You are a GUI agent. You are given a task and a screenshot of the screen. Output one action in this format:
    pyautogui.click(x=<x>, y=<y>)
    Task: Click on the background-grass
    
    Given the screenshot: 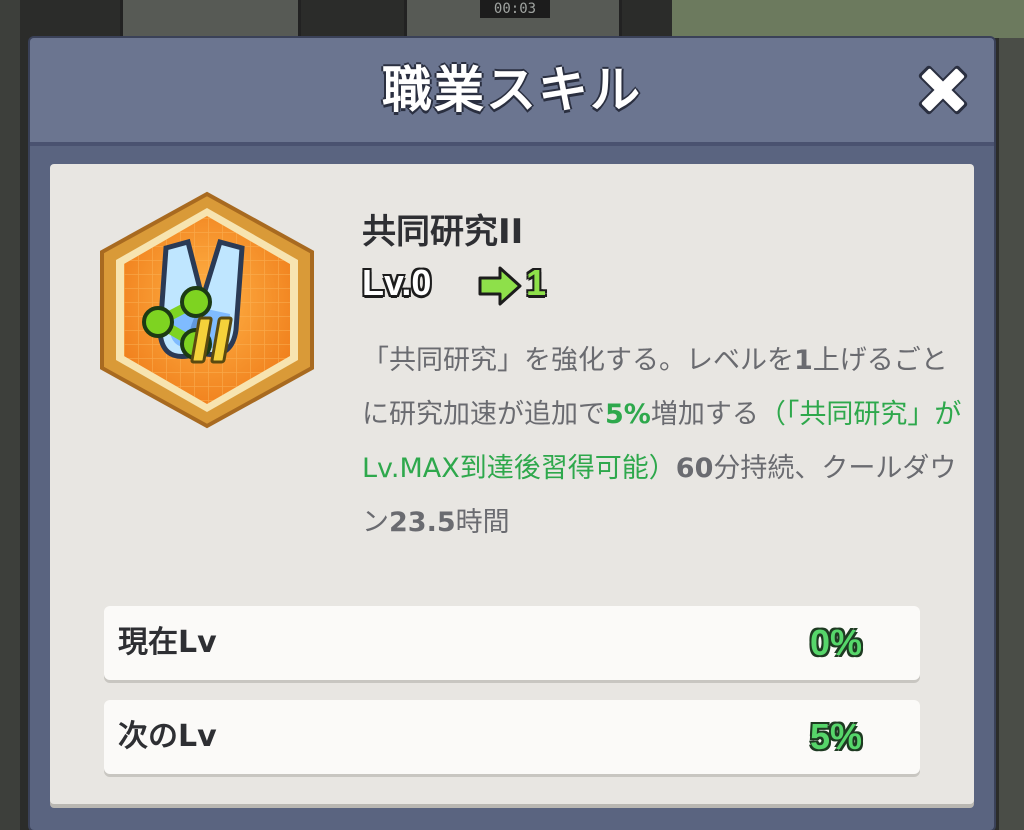 What is the action you would take?
    pyautogui.click(x=848, y=19)
    